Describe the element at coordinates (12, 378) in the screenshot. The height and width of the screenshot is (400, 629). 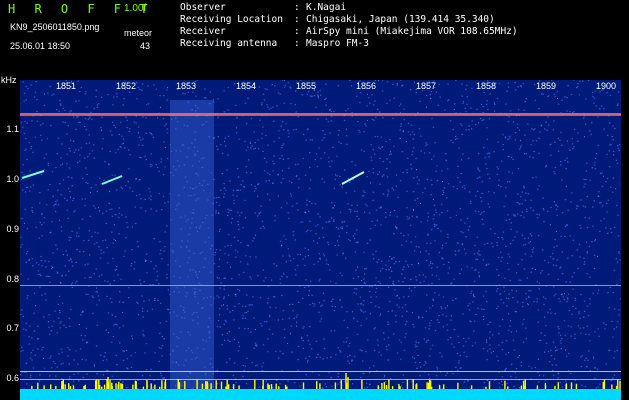
I see `y-tick-label: 0.6` at that location.